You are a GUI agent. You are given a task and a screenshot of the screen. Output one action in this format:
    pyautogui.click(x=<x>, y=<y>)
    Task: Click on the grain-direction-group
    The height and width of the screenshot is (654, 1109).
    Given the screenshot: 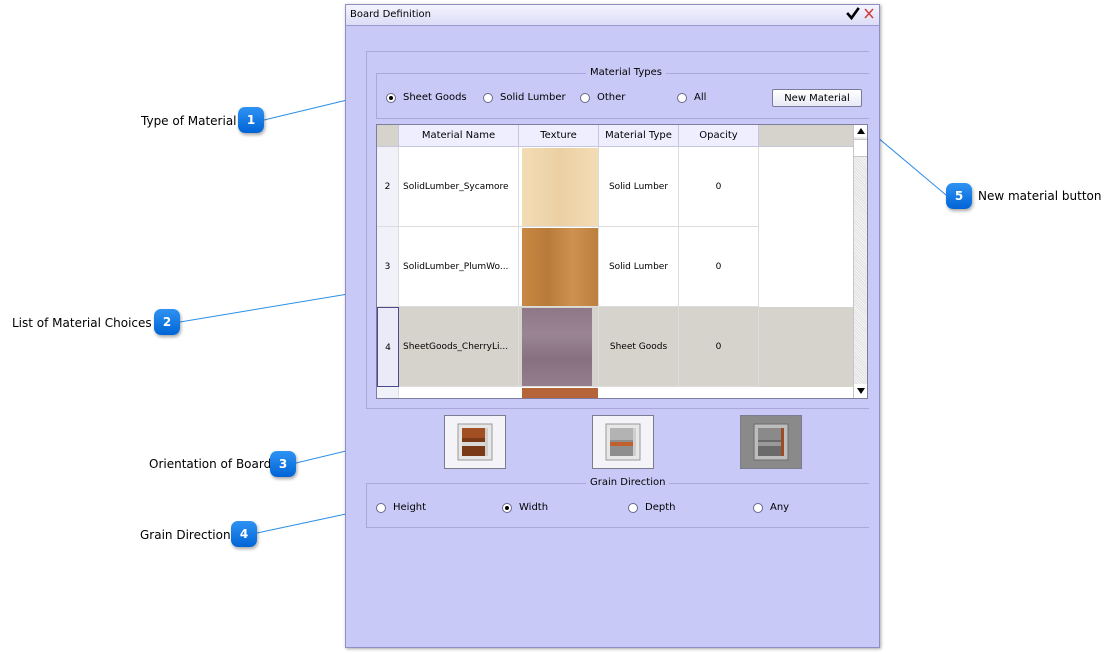 What is the action you would take?
    pyautogui.click(x=617, y=505)
    